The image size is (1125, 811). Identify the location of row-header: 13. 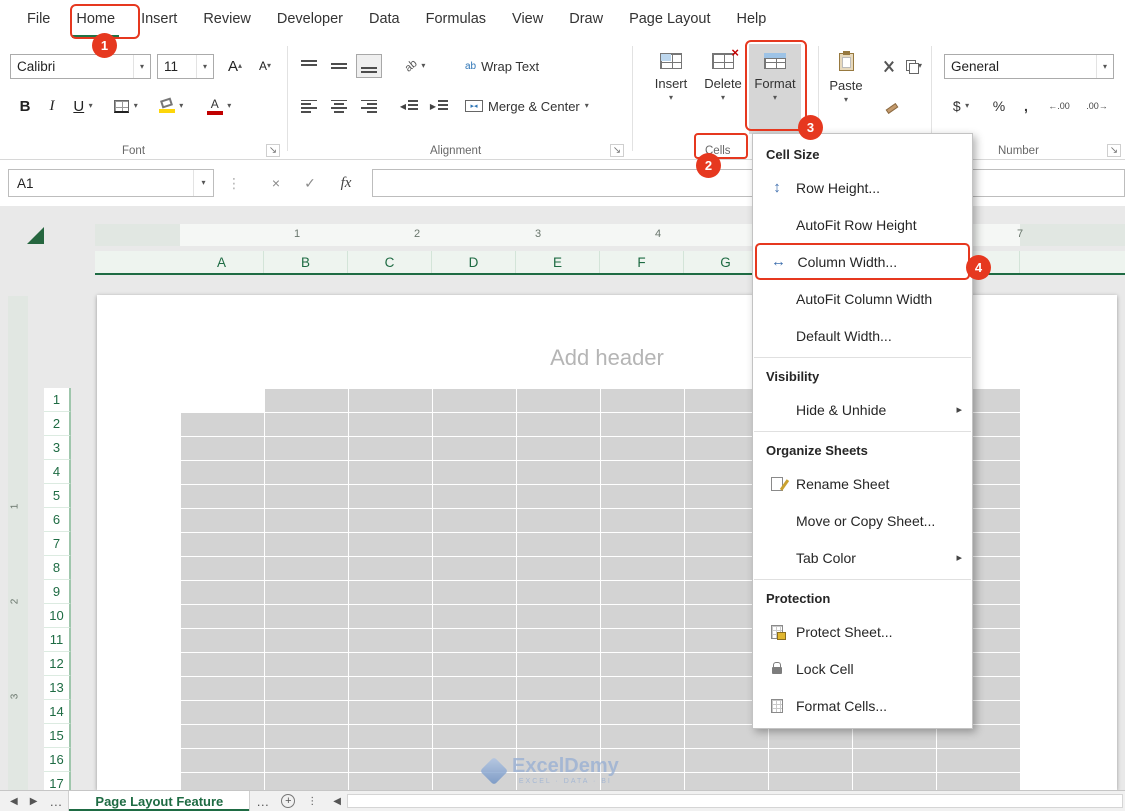
(57, 688).